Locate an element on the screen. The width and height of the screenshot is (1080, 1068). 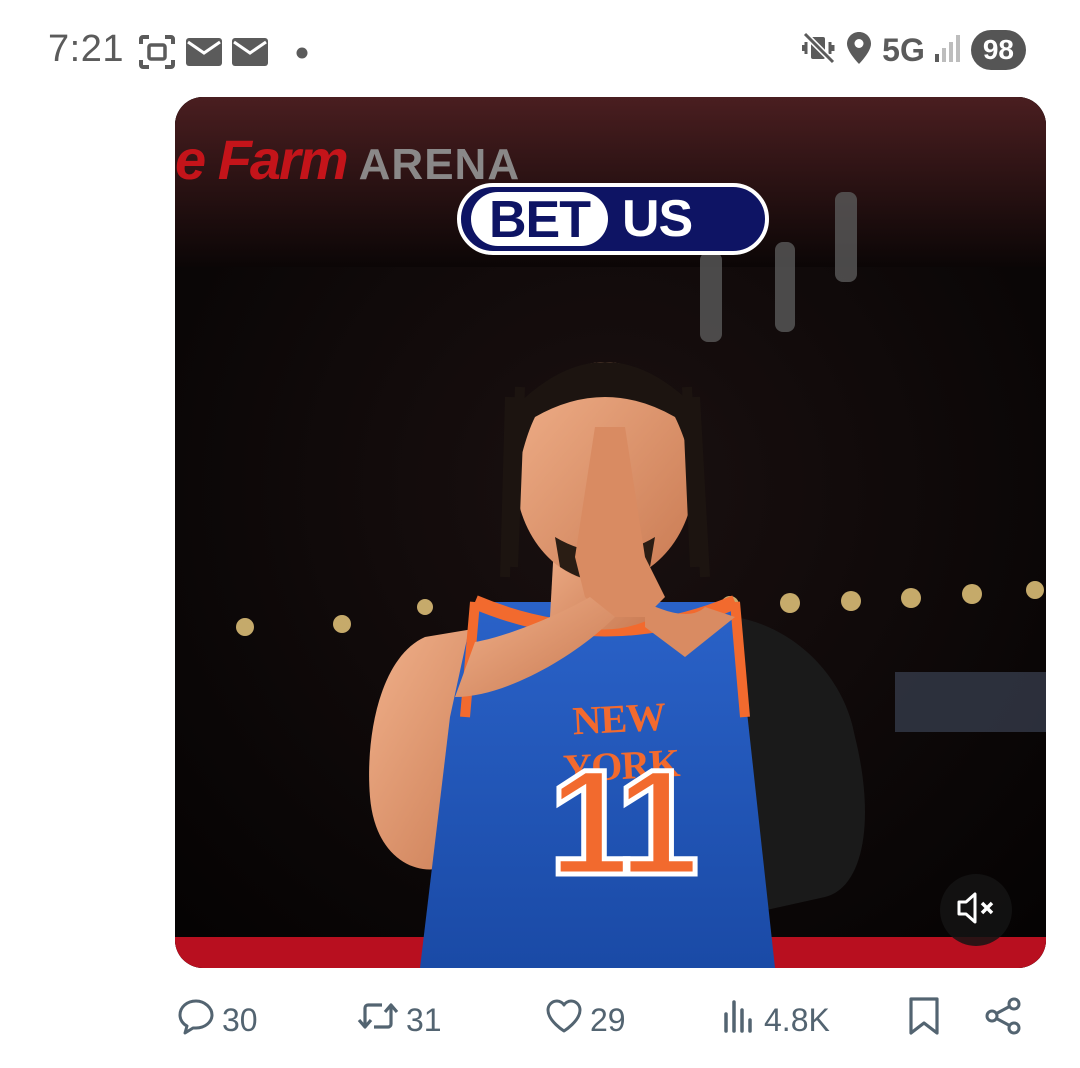
vibrate-mute-icon is located at coordinates (818, 50).